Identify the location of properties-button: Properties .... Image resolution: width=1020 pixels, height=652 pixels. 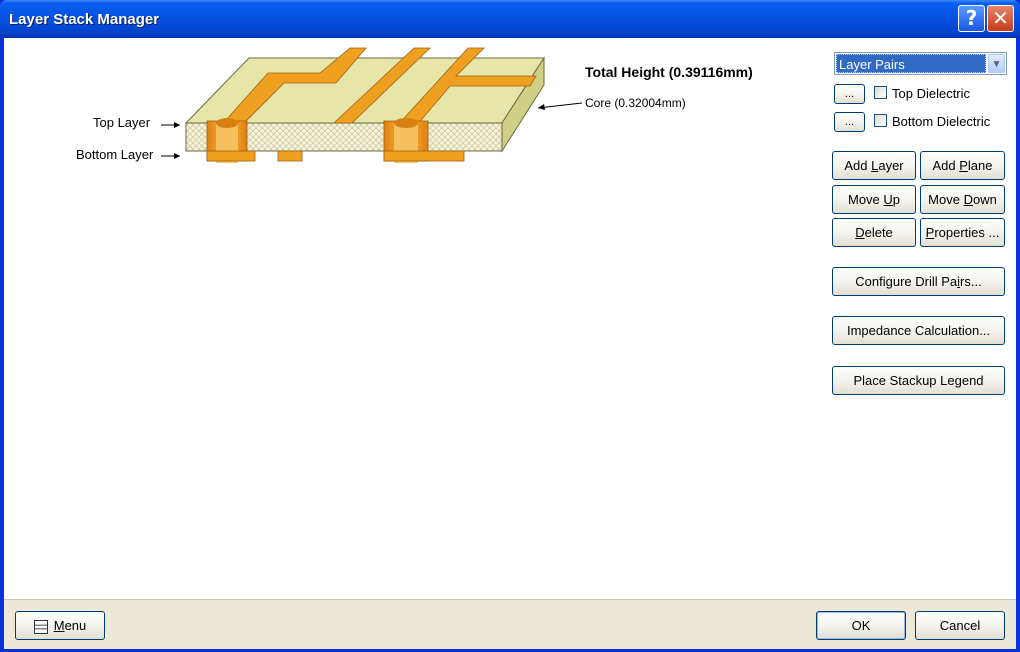
(962, 232).